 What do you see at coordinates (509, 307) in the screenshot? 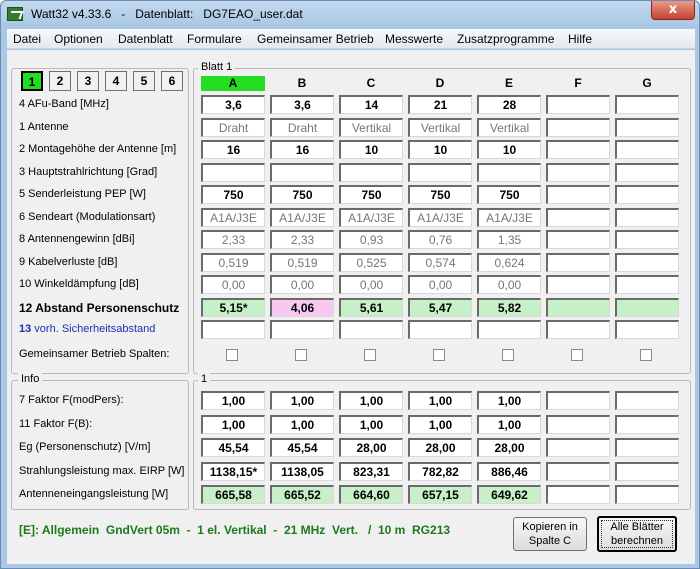
I see `cell-input: 5,82` at bounding box center [509, 307].